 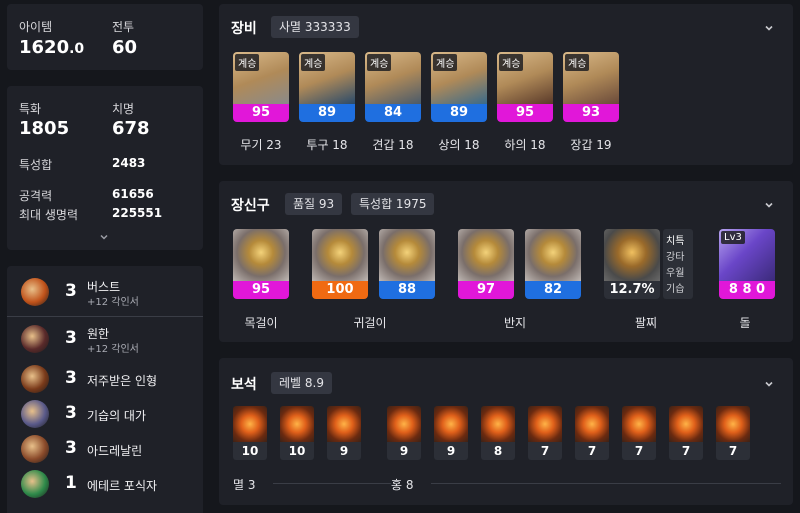 I want to click on accessory-item: 82, so click(x=553, y=264).